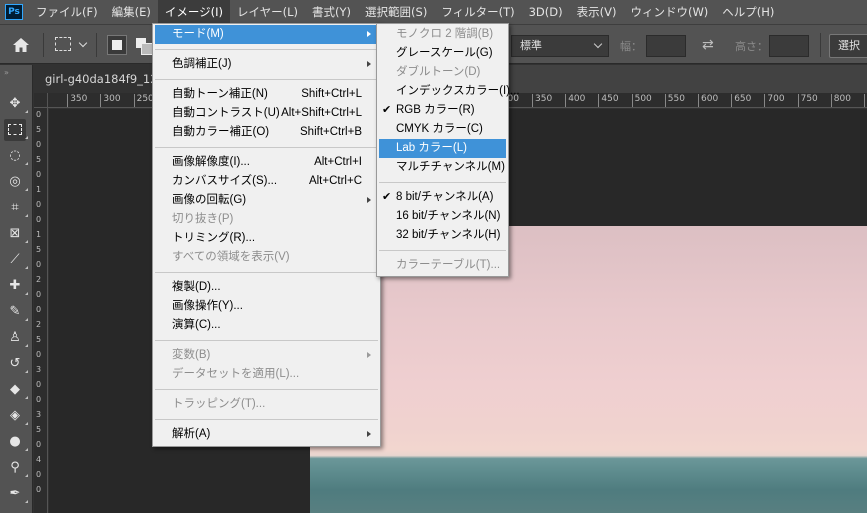 The height and width of the screenshot is (513, 867). I want to click on panel-collapse-icon: », so click(6, 72).